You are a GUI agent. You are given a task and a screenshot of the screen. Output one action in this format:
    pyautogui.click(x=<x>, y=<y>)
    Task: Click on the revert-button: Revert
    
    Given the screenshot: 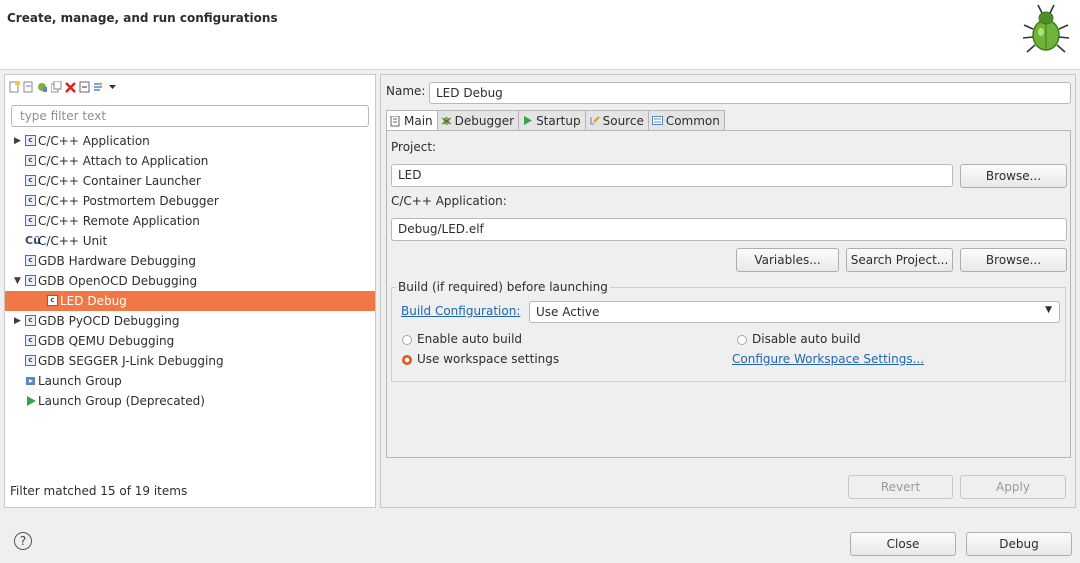 What is the action you would take?
    pyautogui.click(x=900, y=487)
    